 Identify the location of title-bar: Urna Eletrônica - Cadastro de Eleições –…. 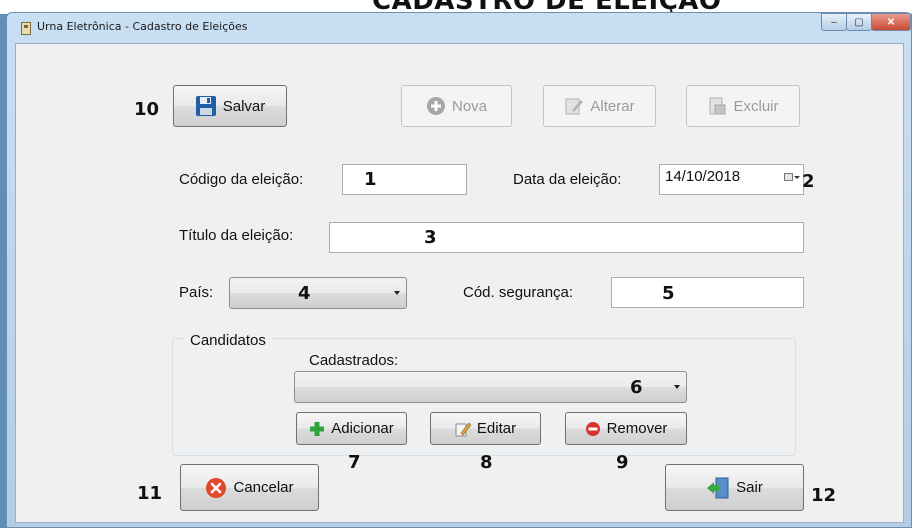
(459, 28).